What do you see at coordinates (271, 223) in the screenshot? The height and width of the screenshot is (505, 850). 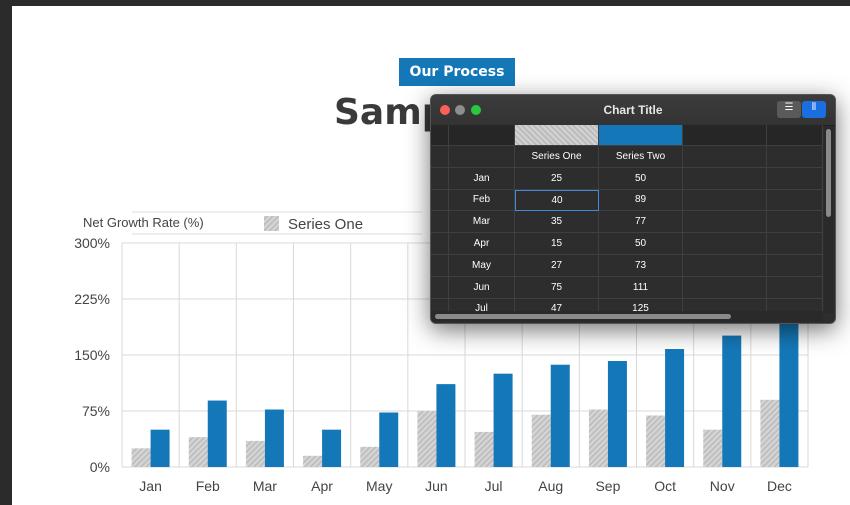 I see `legend-swatch-series-one` at bounding box center [271, 223].